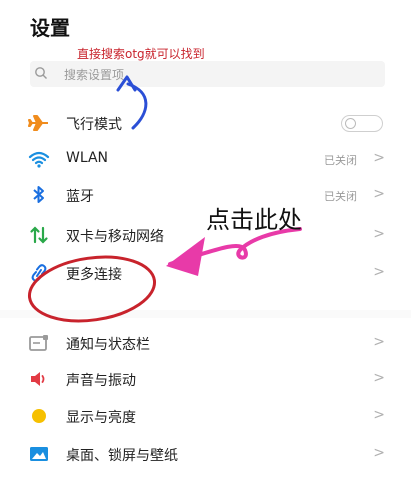 This screenshot has height=494, width=411. Describe the element at coordinates (205, 314) in the screenshot. I see `section-divider` at that location.